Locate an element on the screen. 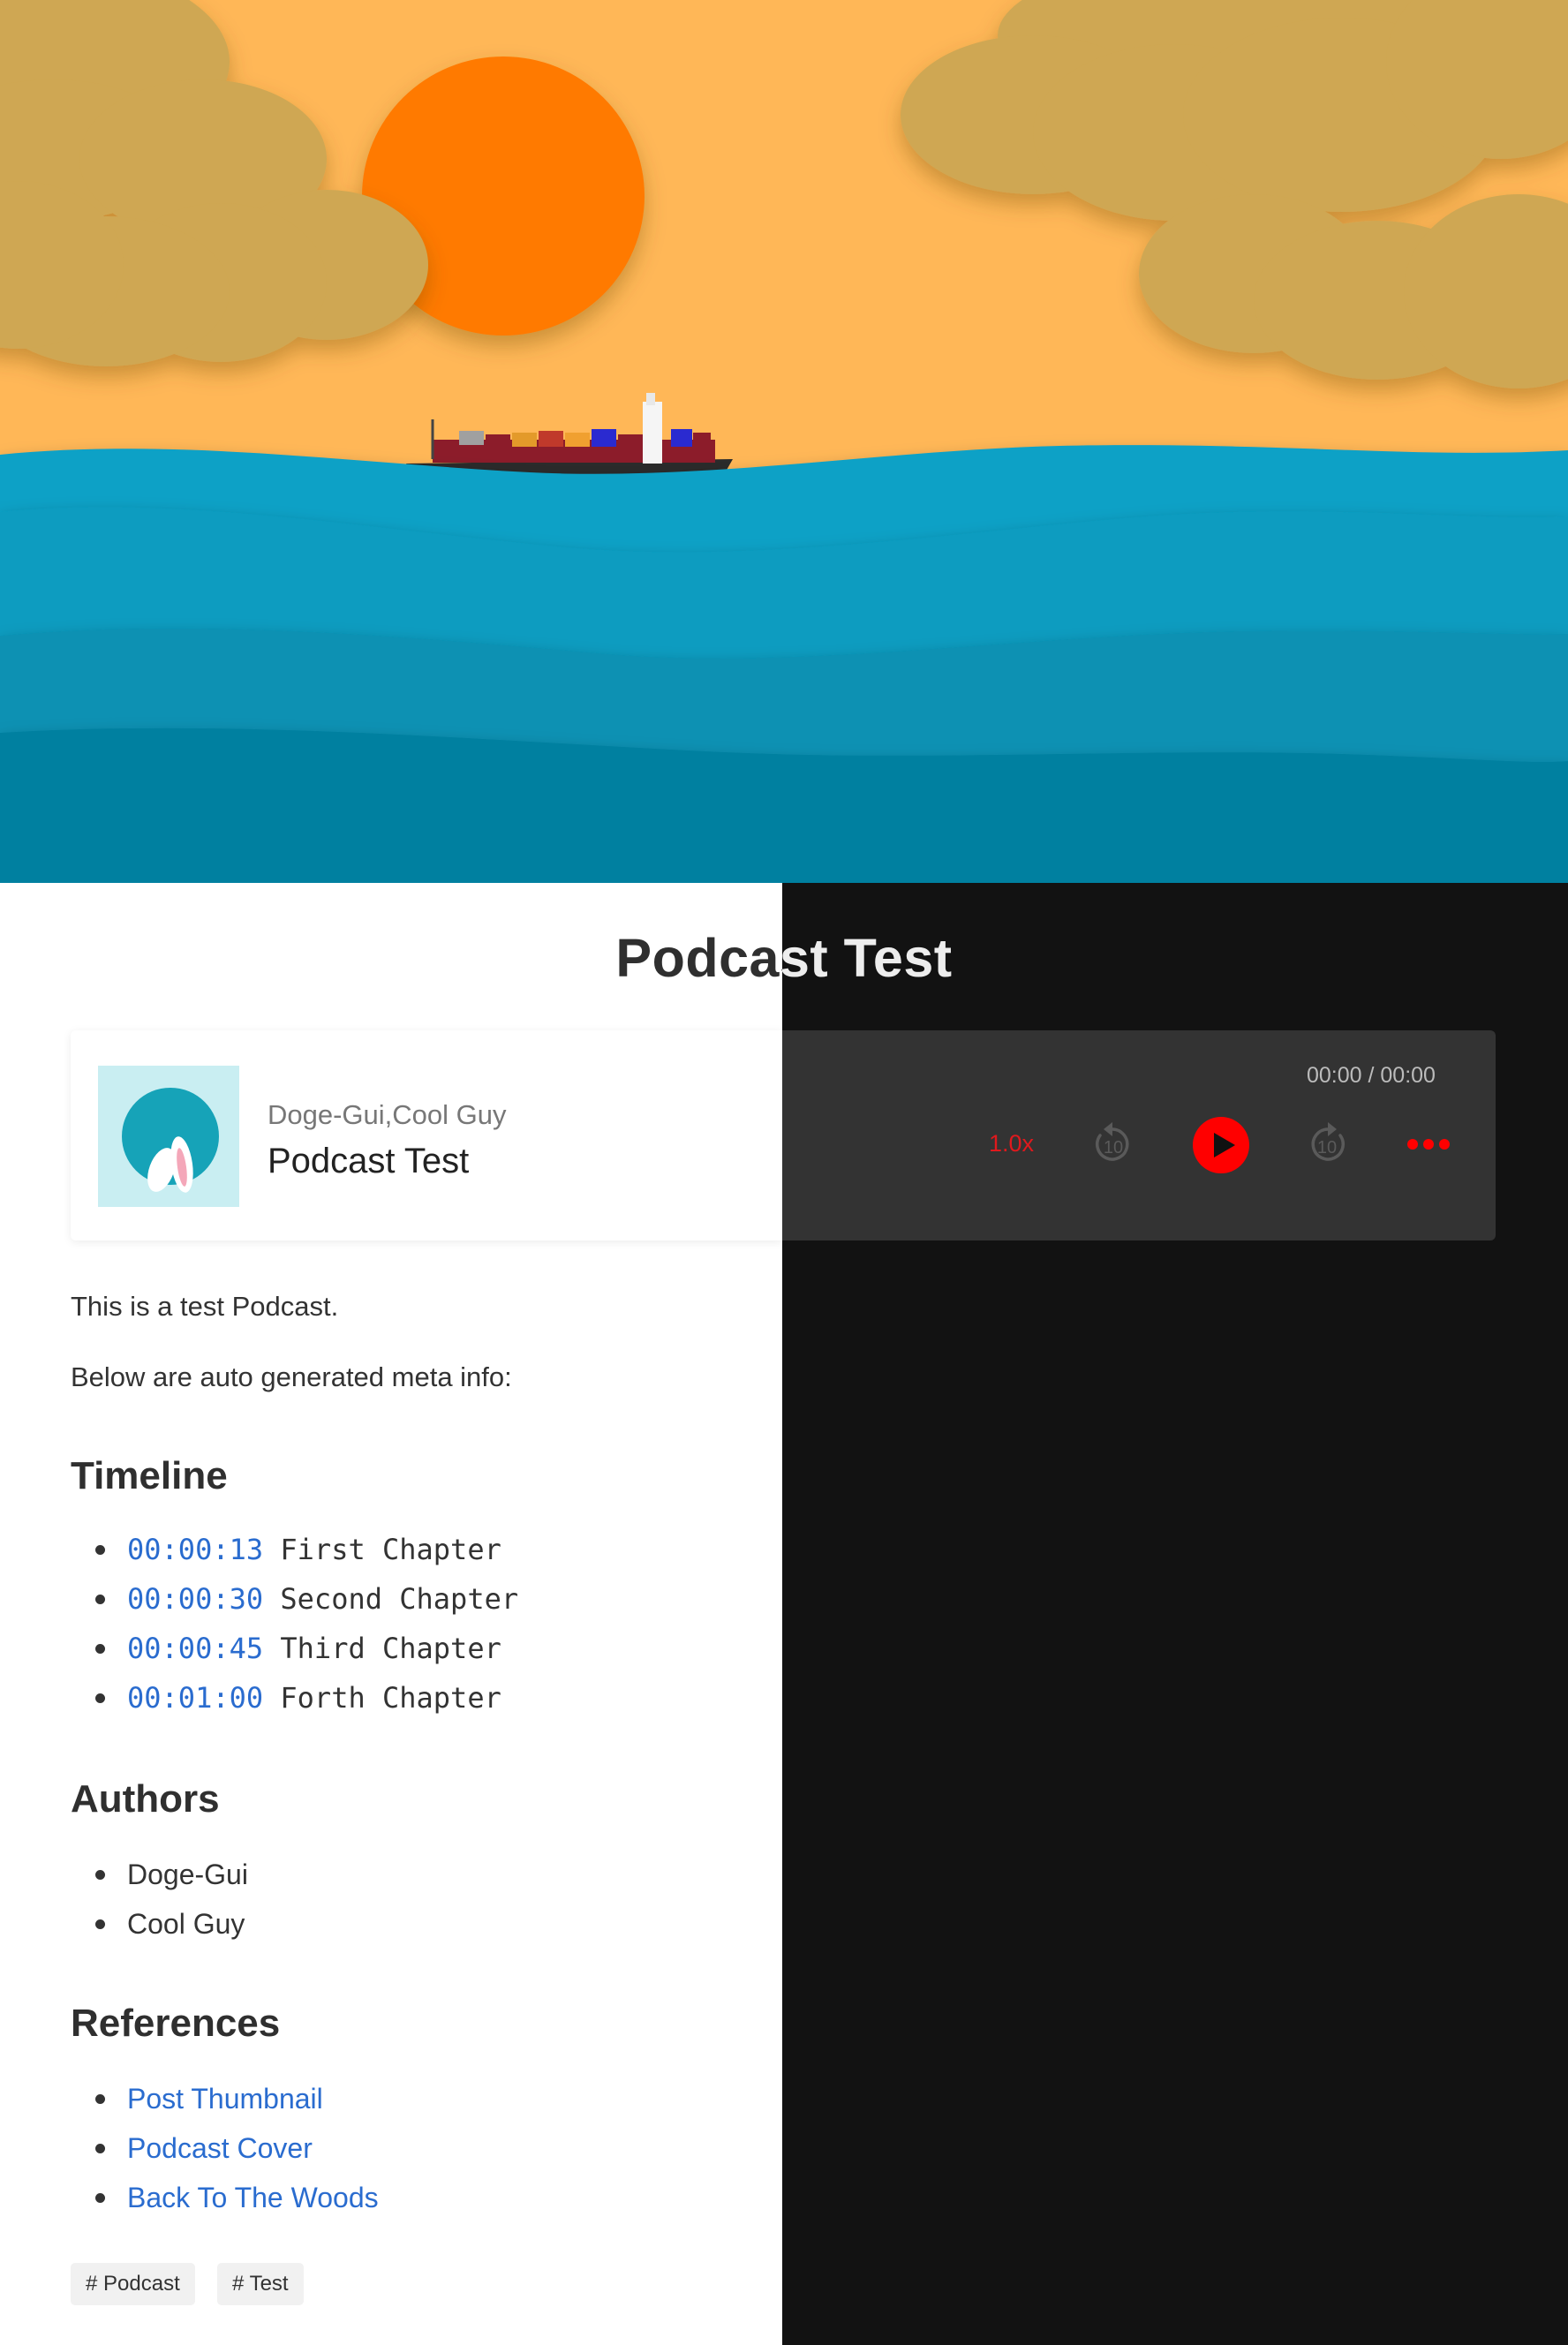 This screenshot has height=2345, width=1568. podcast-name: Podcast Test is located at coordinates (369, 1161).